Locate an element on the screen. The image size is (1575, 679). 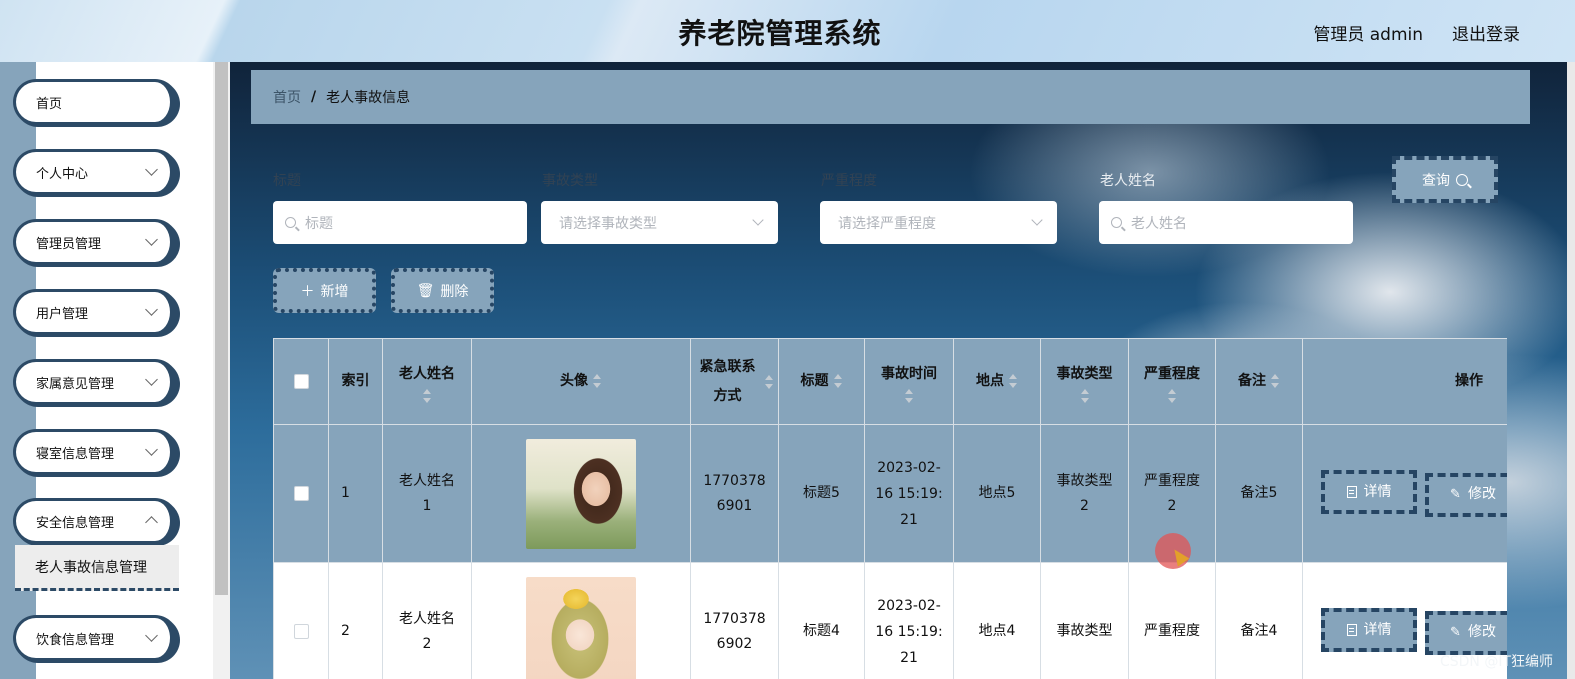
header-avatar: 头像 is located at coordinates (581, 381).